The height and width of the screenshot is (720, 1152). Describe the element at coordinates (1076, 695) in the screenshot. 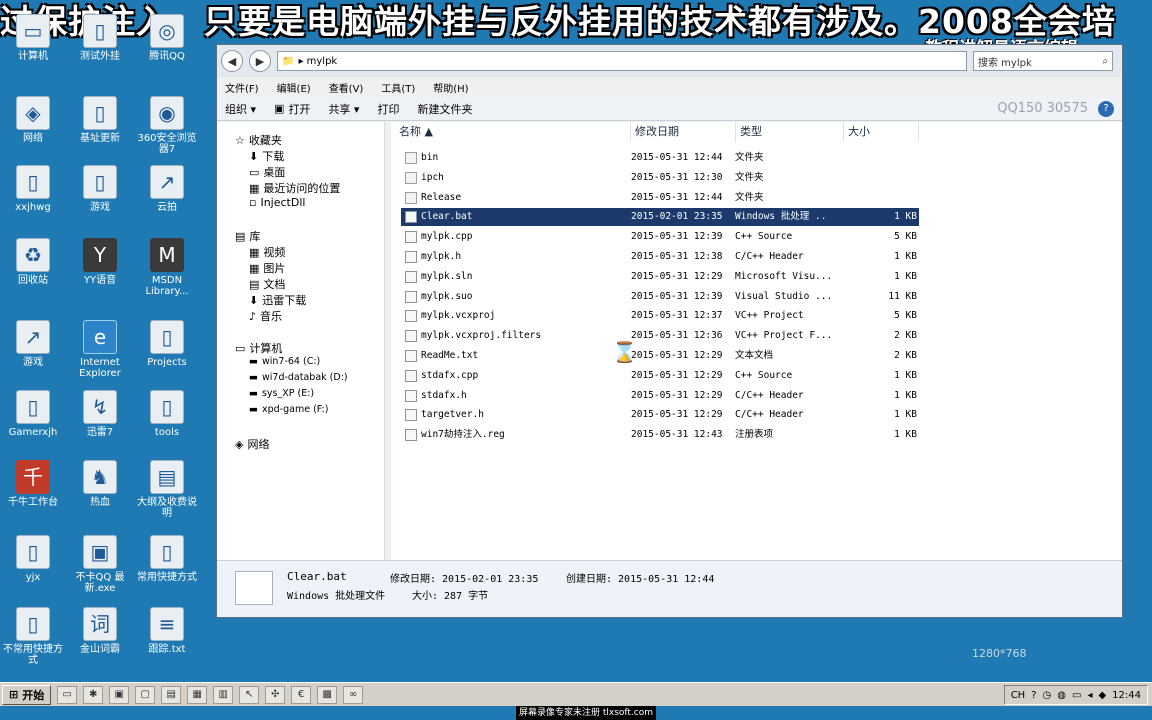

I see `battery-icon: ▭` at that location.